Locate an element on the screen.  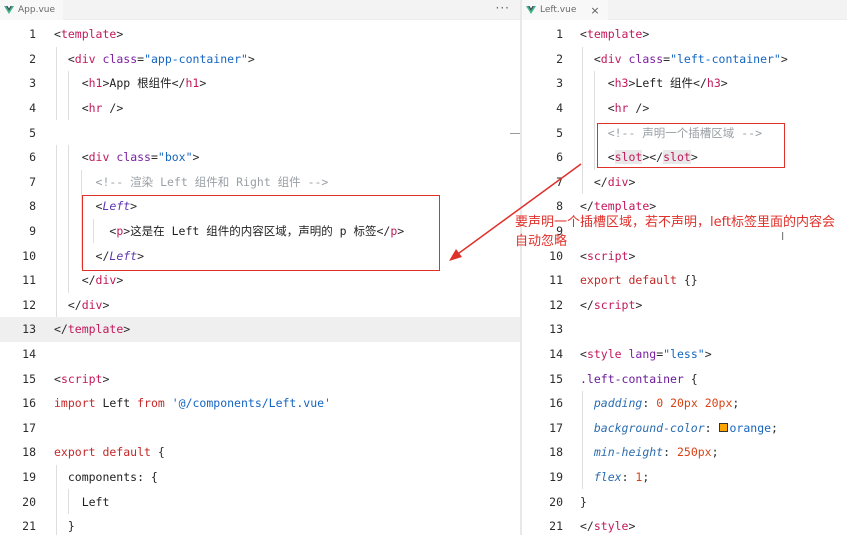
code-token: Left is located at coordinates (82, 501).